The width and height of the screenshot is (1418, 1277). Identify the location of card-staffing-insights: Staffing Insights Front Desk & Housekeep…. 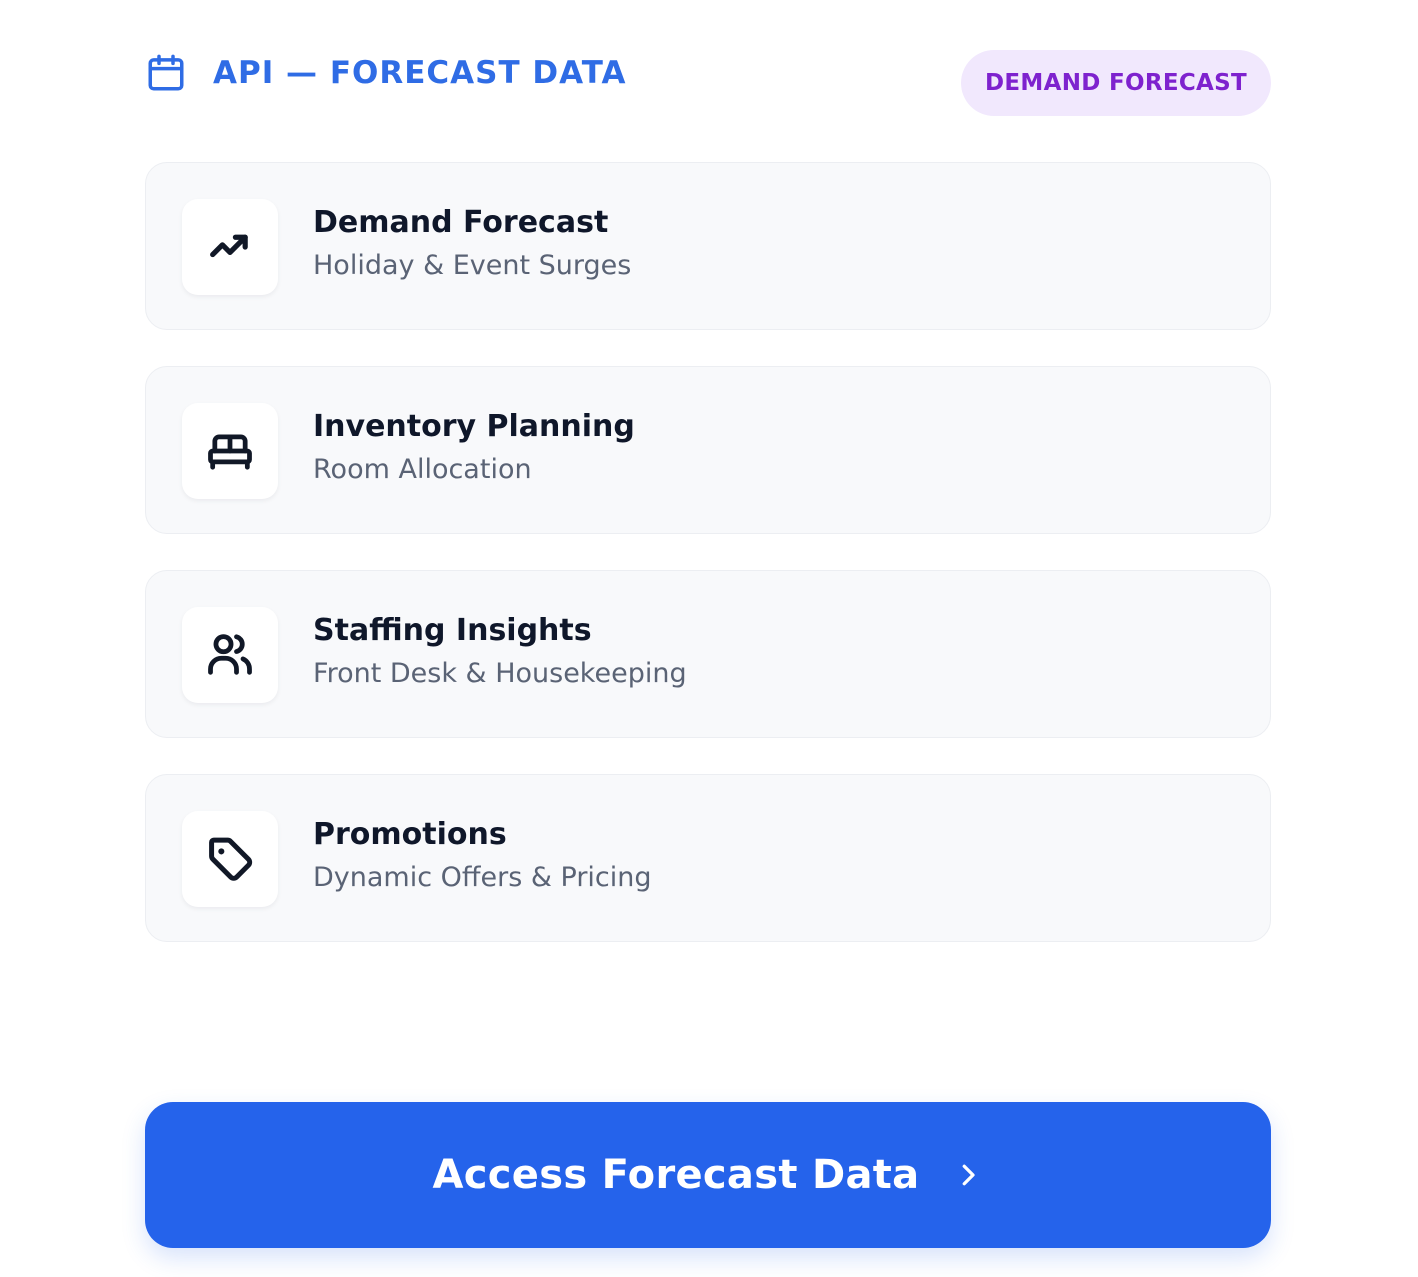
(708, 654).